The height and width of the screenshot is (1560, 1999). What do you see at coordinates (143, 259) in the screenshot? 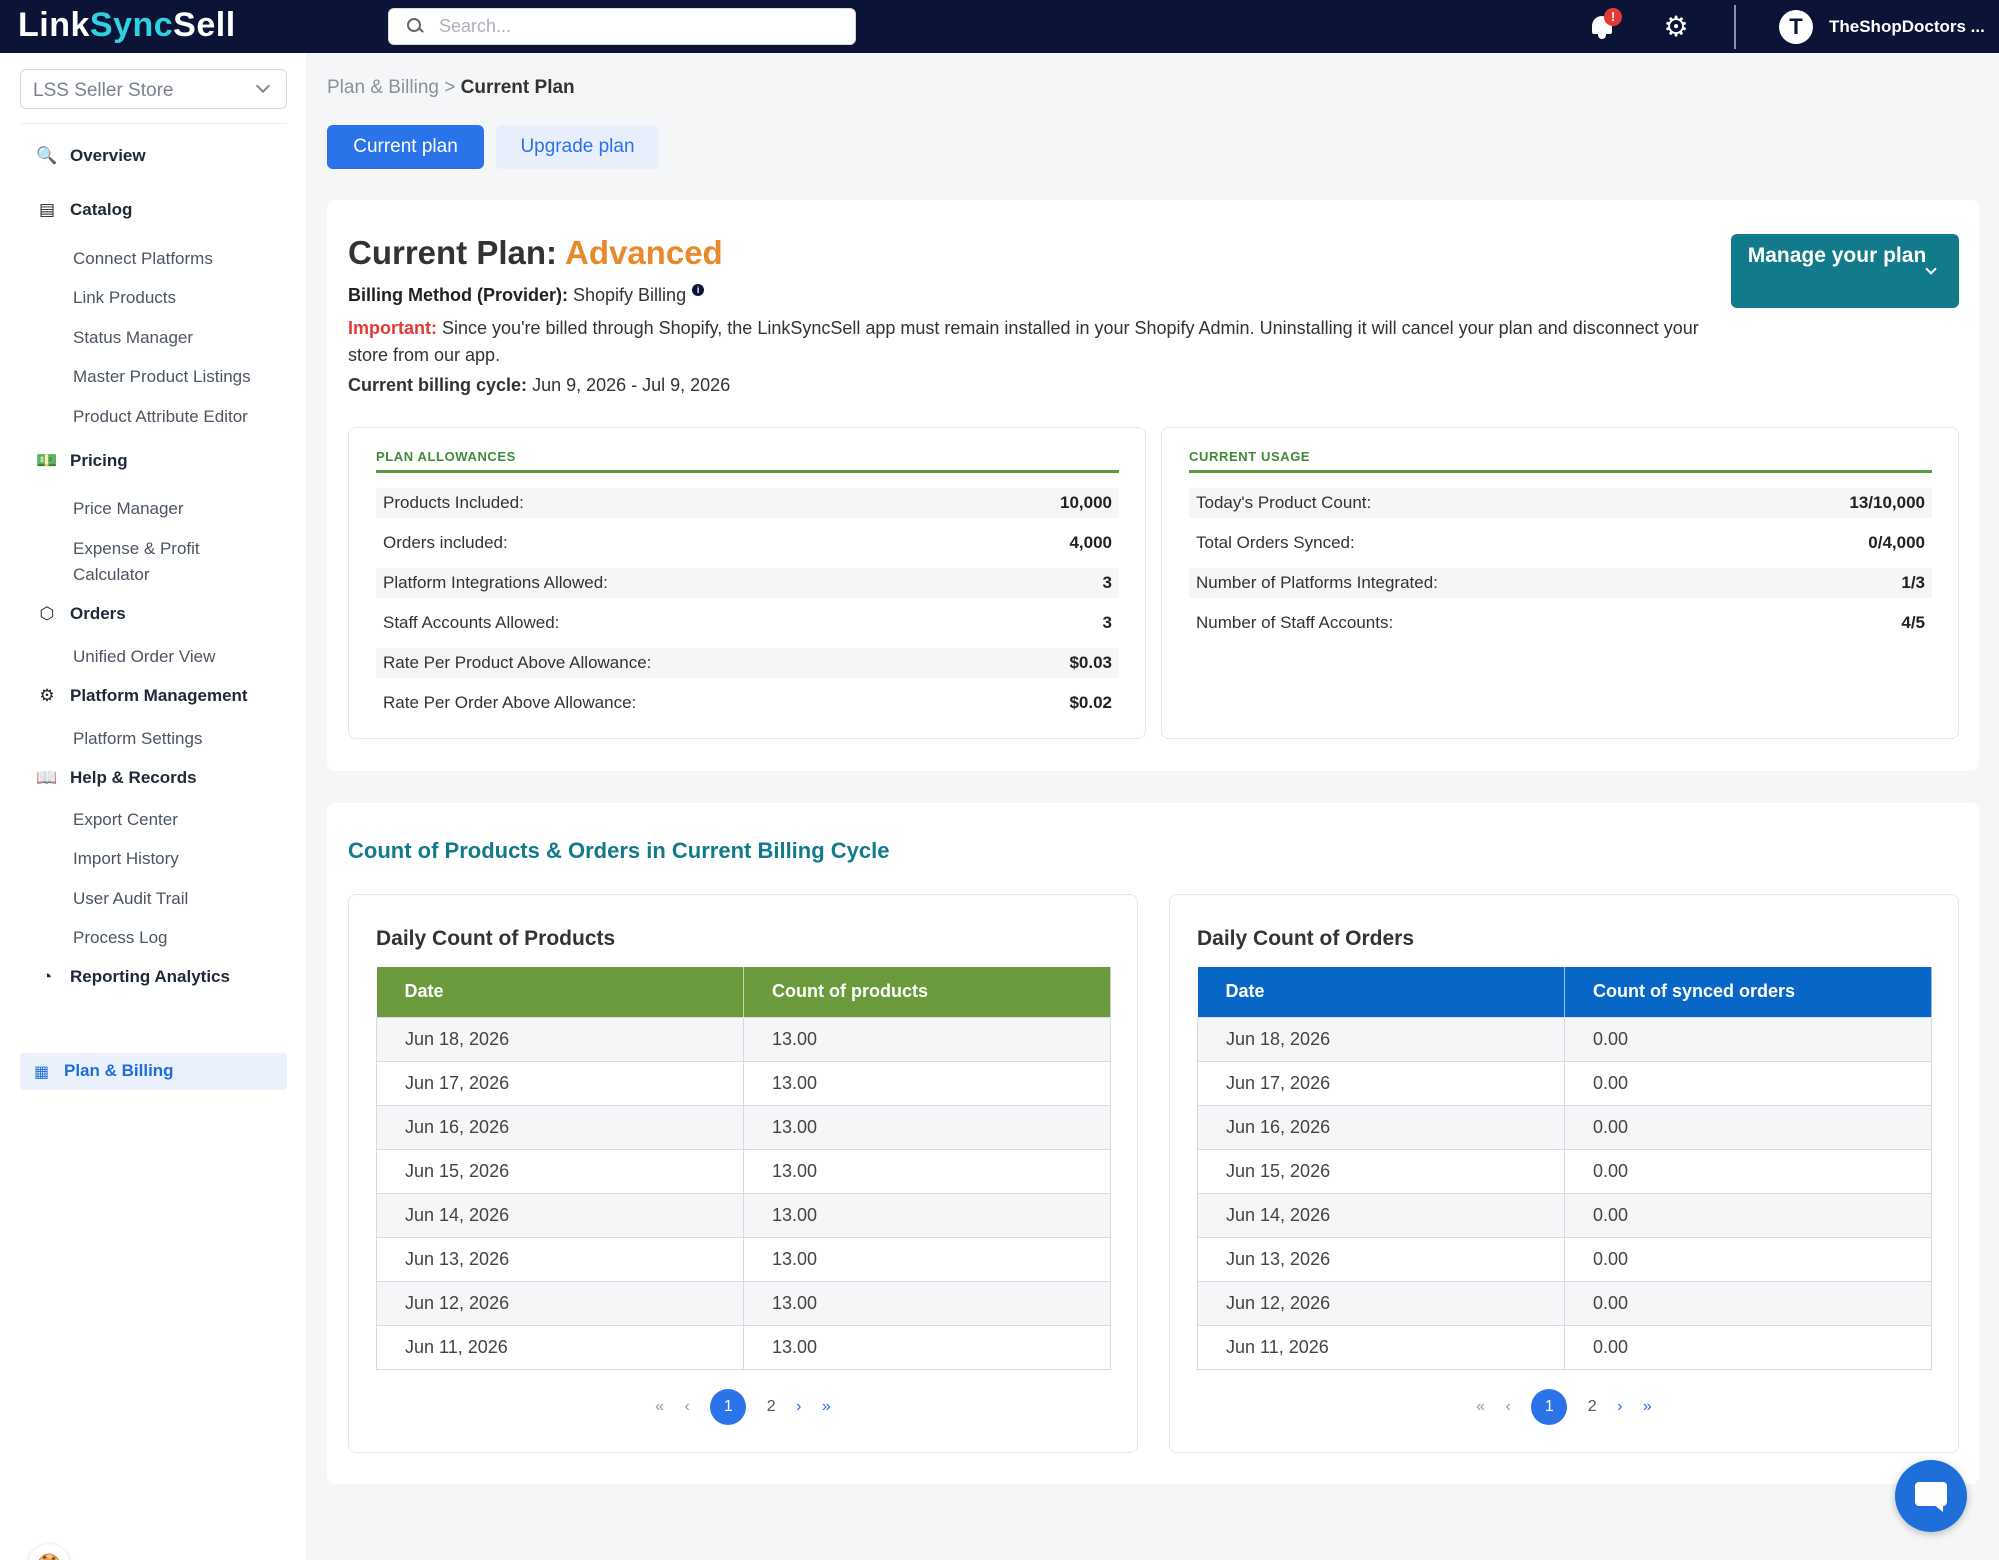
I see `sidebar-item-connect-platforms: Connect Platforms` at bounding box center [143, 259].